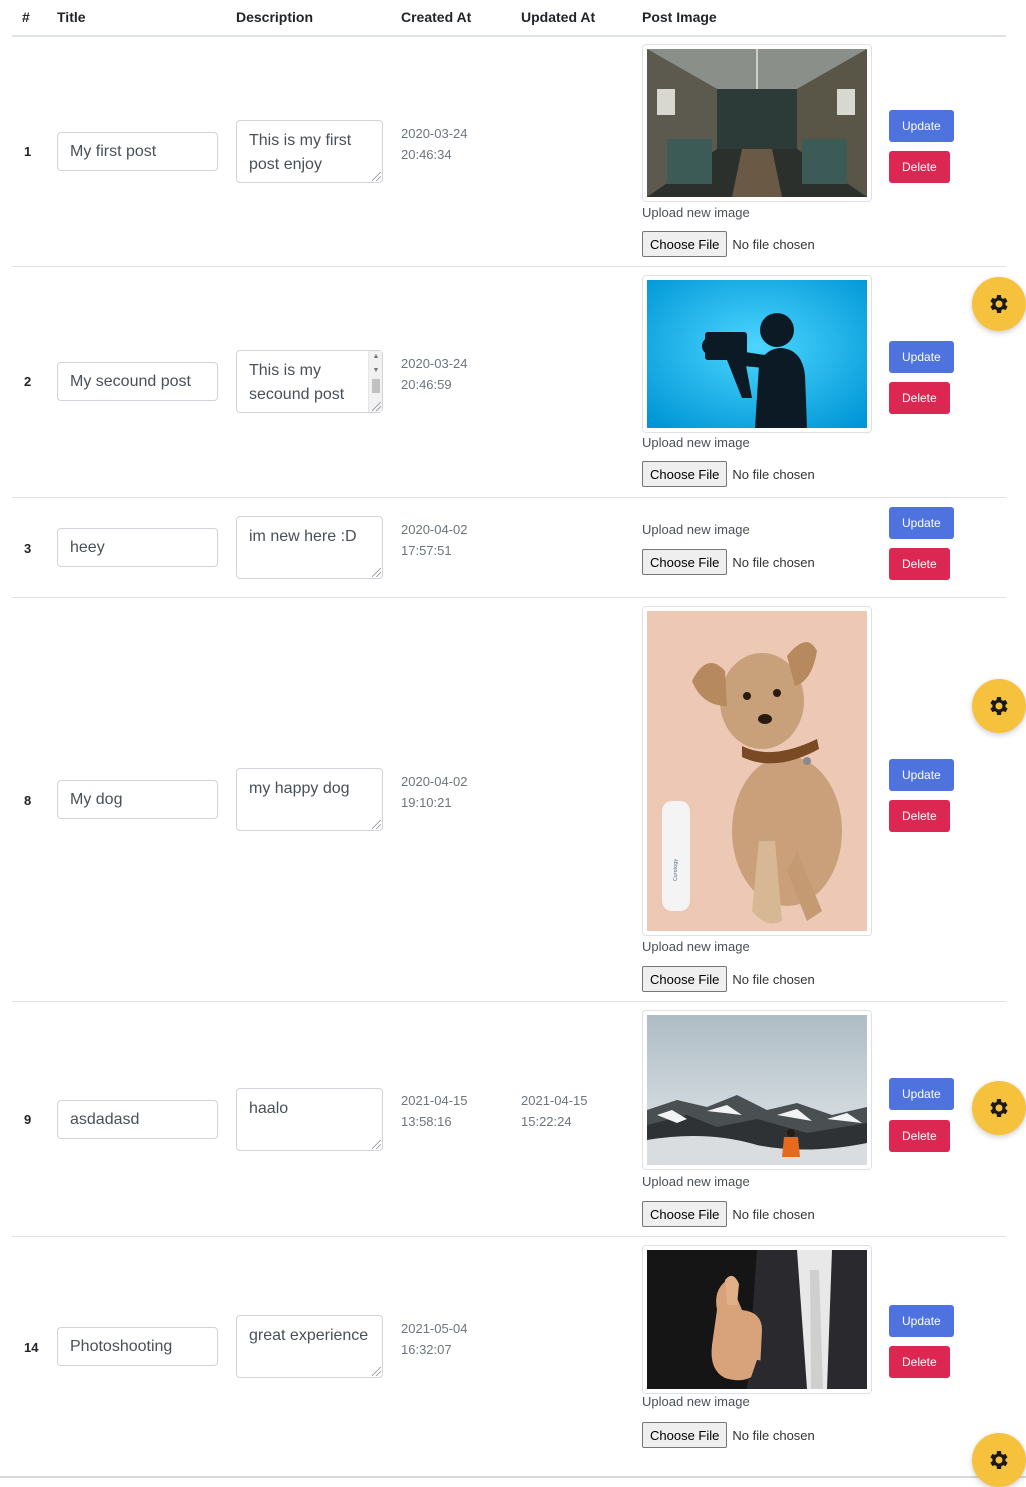  What do you see at coordinates (434, 1328) in the screenshot?
I see `created-date: 2021-05-04` at bounding box center [434, 1328].